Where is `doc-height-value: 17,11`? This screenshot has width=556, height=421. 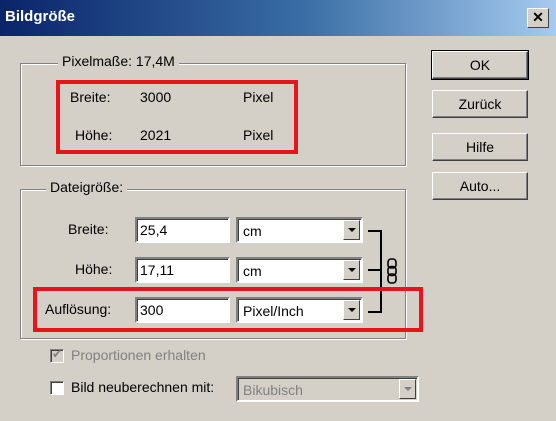
doc-height-value: 17,11 is located at coordinates (157, 270).